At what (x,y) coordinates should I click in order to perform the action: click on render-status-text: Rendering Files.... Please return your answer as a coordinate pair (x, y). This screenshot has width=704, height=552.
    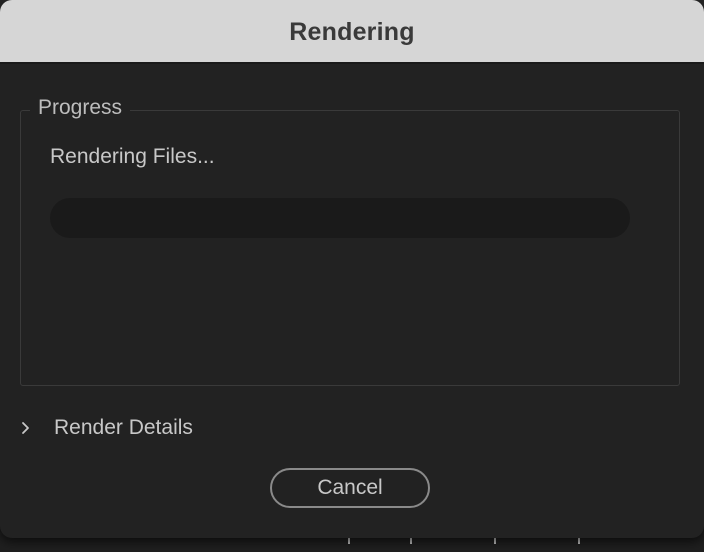
    Looking at the image, I should click on (132, 156).